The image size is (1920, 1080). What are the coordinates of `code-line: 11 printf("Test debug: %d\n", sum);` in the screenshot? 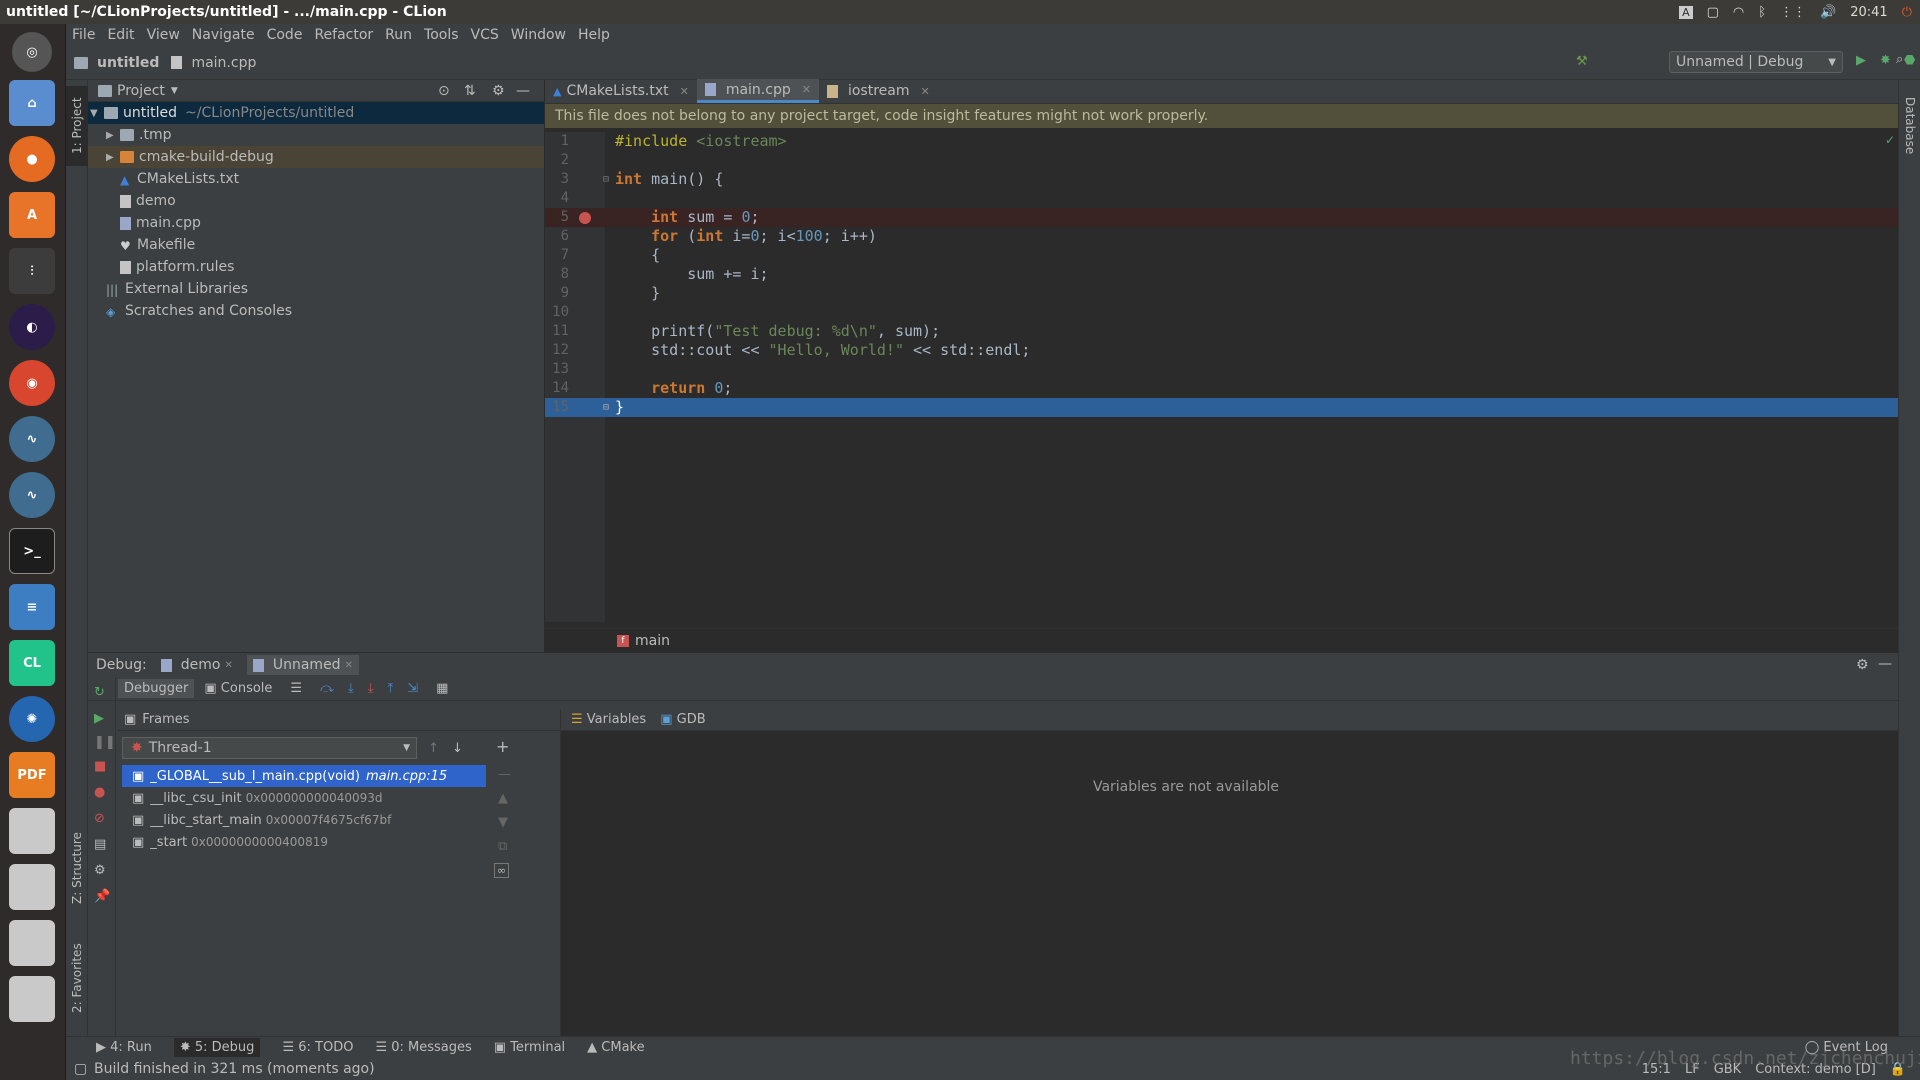 It's located at (1221, 331).